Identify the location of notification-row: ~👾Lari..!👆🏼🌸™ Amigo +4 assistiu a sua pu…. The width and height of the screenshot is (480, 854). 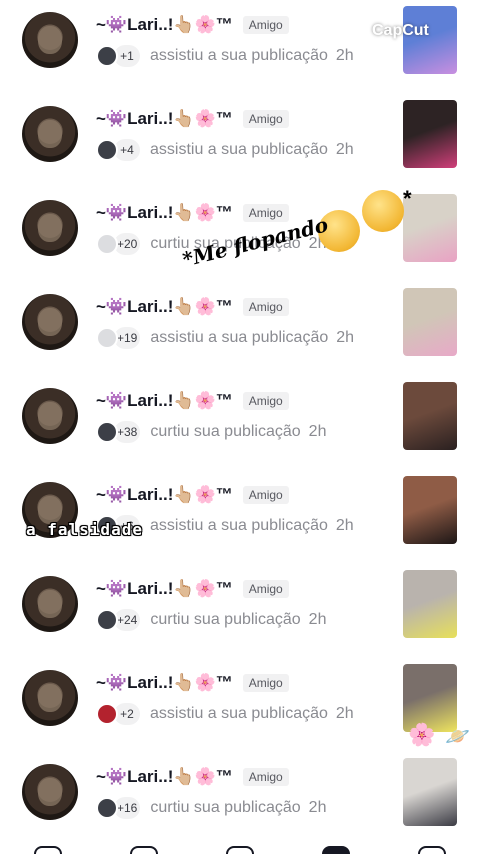
(240, 147).